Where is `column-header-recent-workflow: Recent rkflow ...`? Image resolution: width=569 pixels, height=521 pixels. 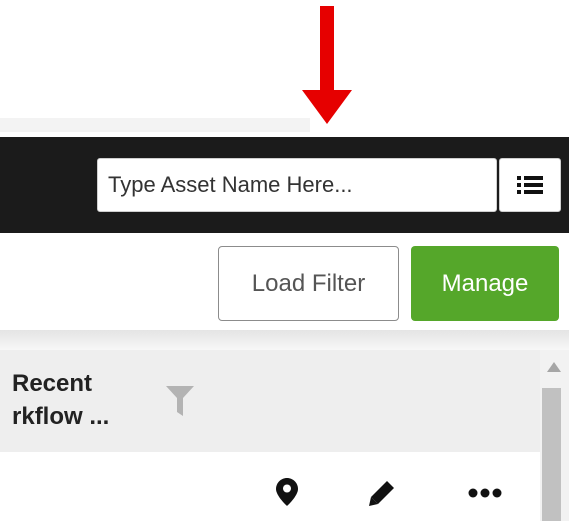 column-header-recent-workflow: Recent rkflow ... is located at coordinates (87, 400).